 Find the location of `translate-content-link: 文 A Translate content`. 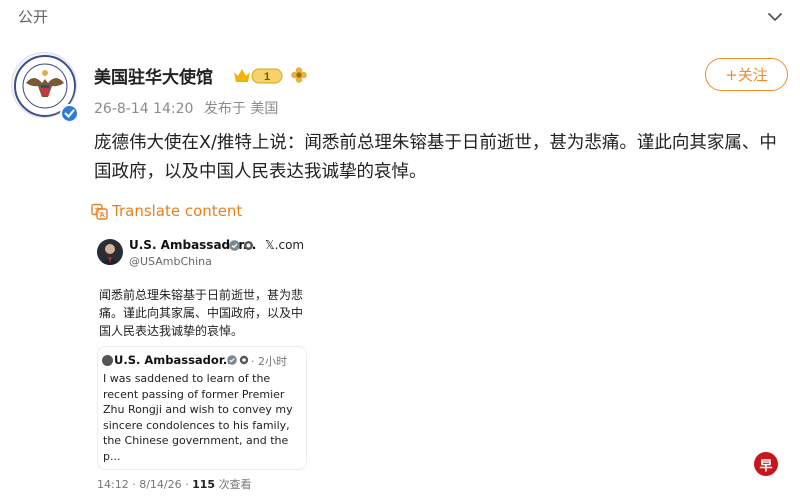

translate-content-link: 文 A Translate content is located at coordinates (166, 211).